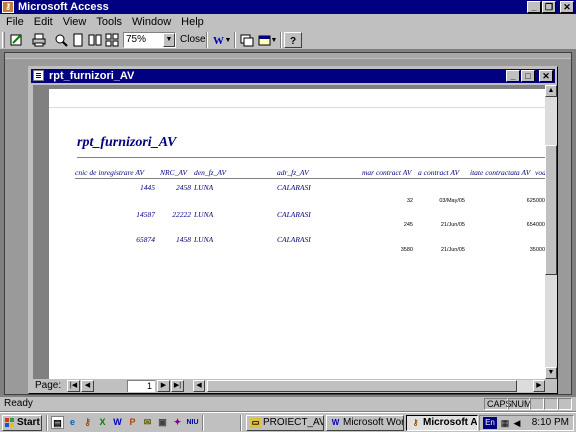 This screenshot has width=576, height=432. What do you see at coordinates (95, 40) in the screenshot?
I see `two-pages-icon` at bounding box center [95, 40].